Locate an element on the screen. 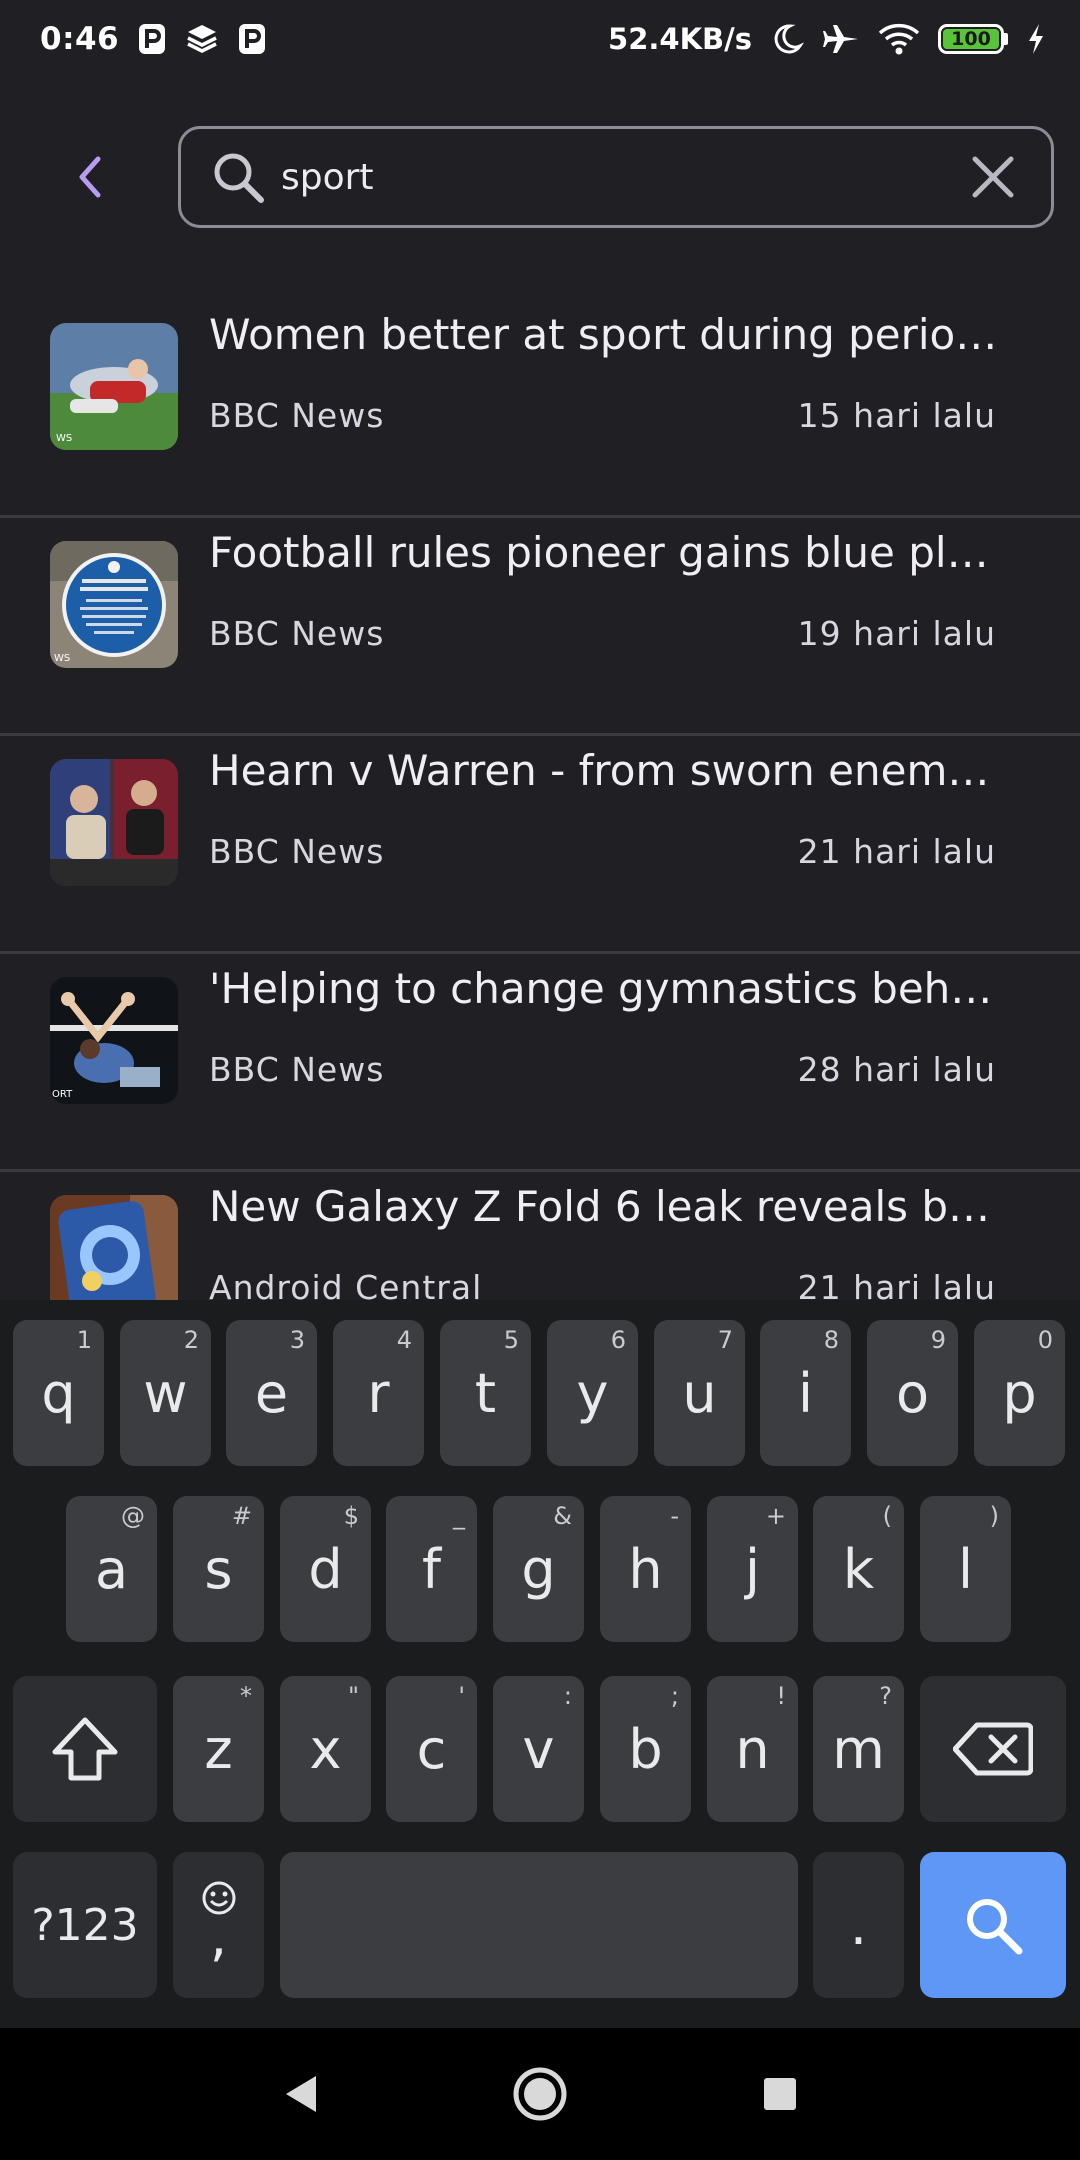 Image resolution: width=1080 pixels, height=2160 pixels. key-q: q1 is located at coordinates (58, 1393).